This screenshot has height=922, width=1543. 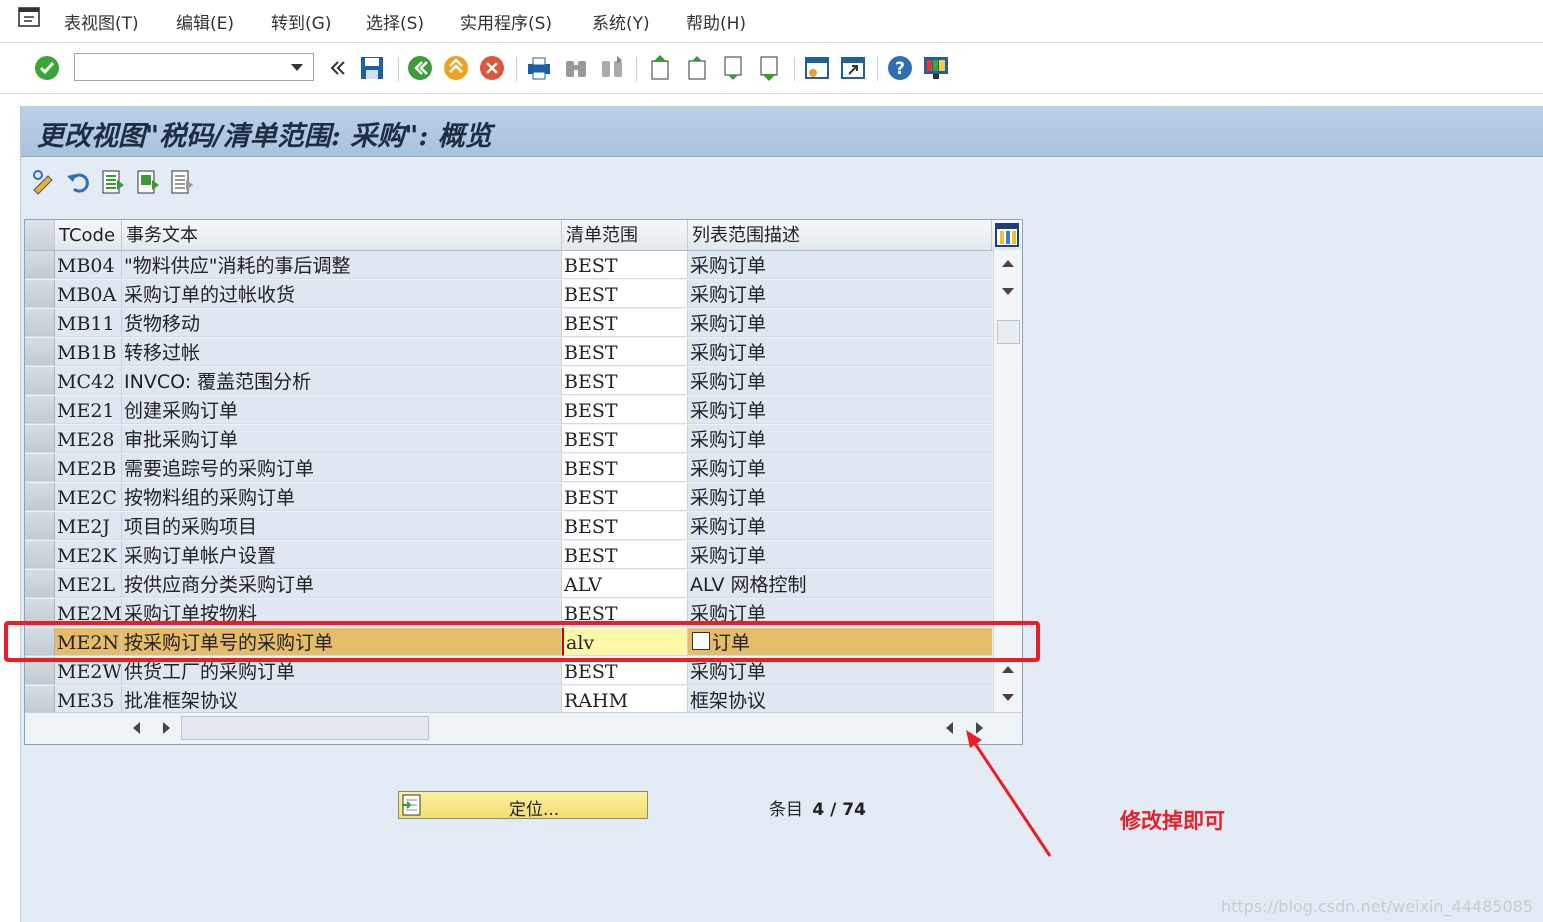 What do you see at coordinates (420, 68) in the screenshot?
I see `back-green-icon` at bounding box center [420, 68].